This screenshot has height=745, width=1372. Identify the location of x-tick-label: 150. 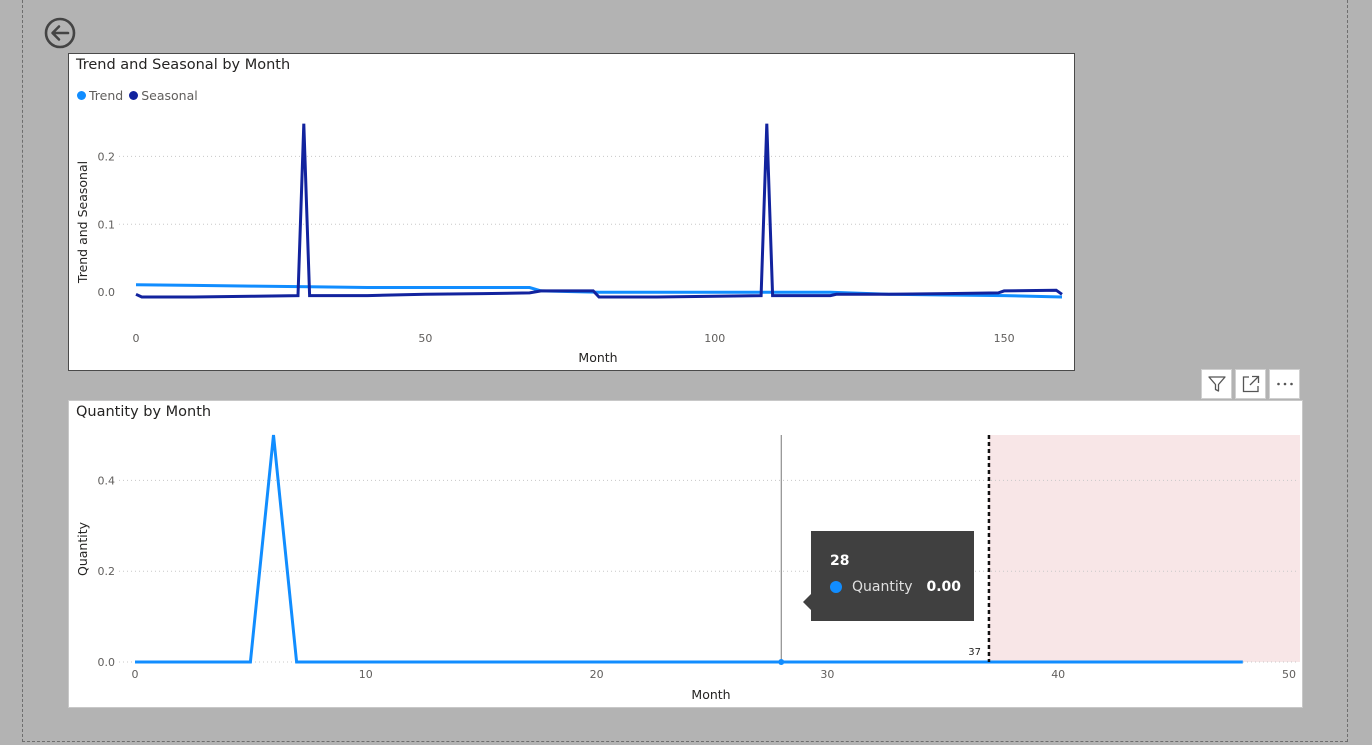
(1004, 338).